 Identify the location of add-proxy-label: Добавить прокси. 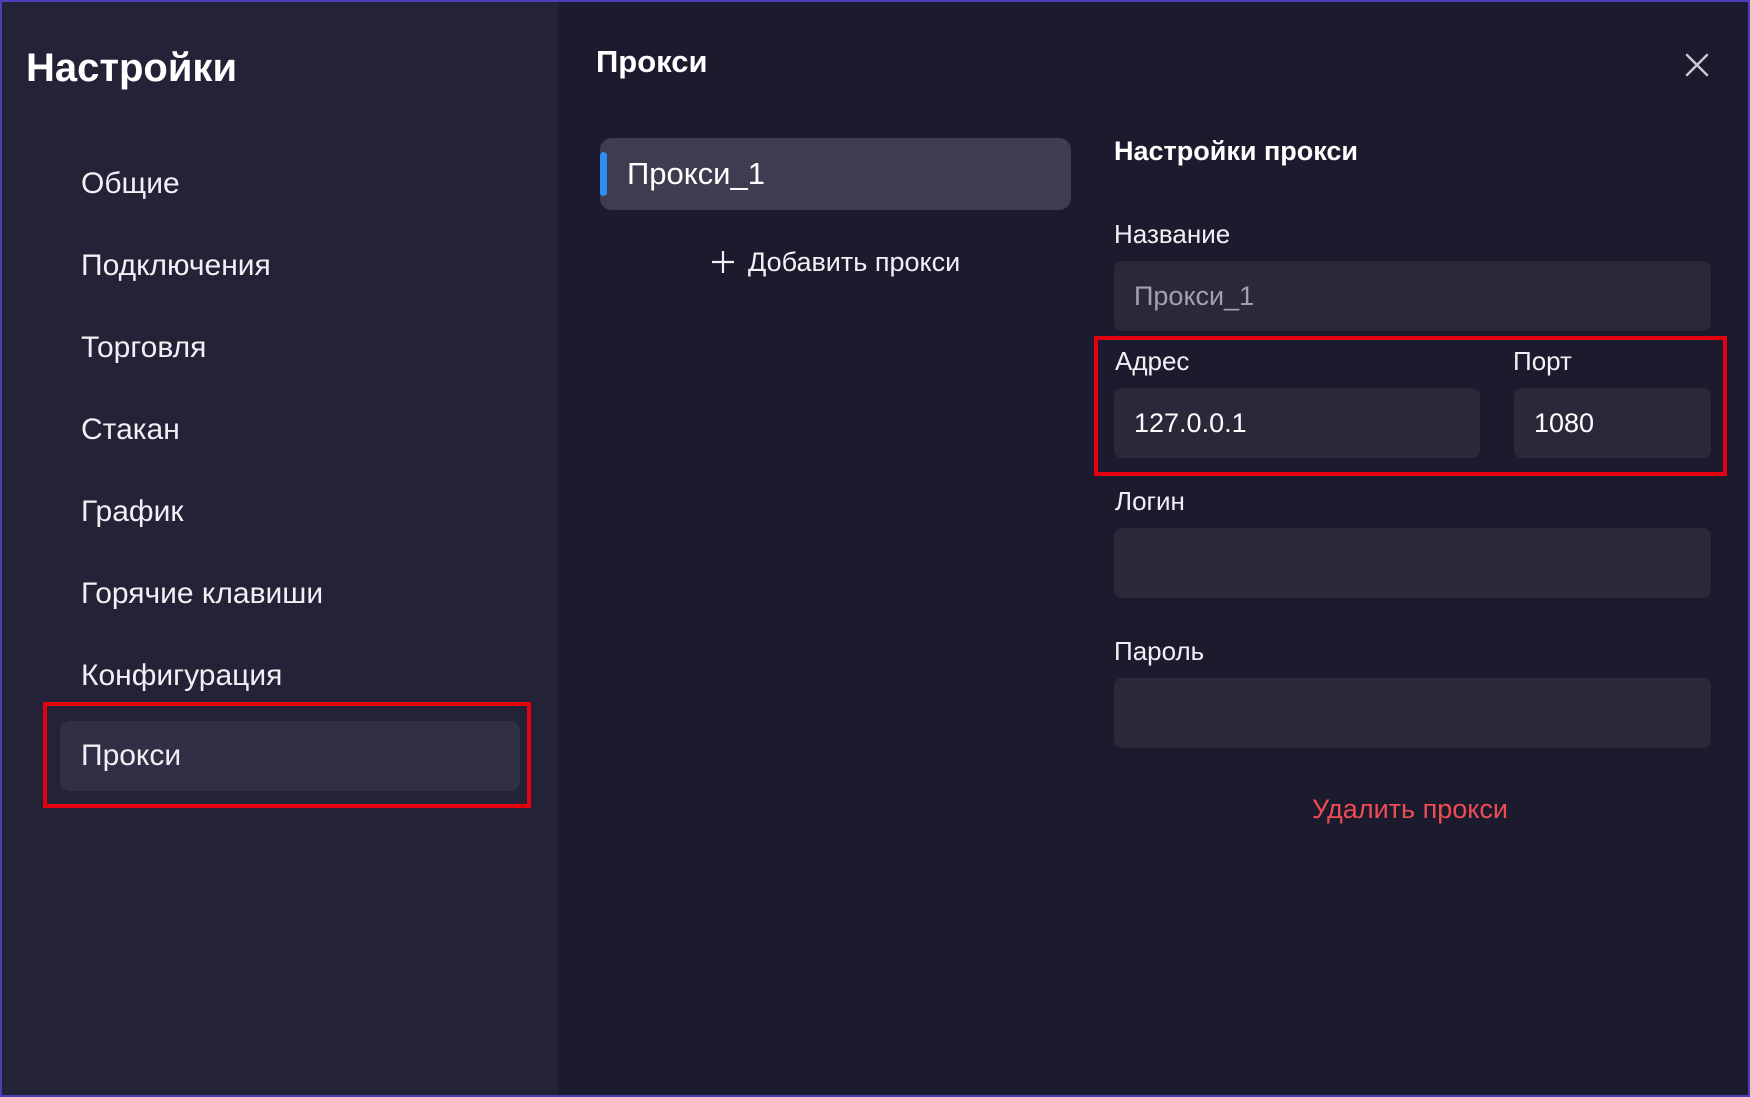
(854, 261).